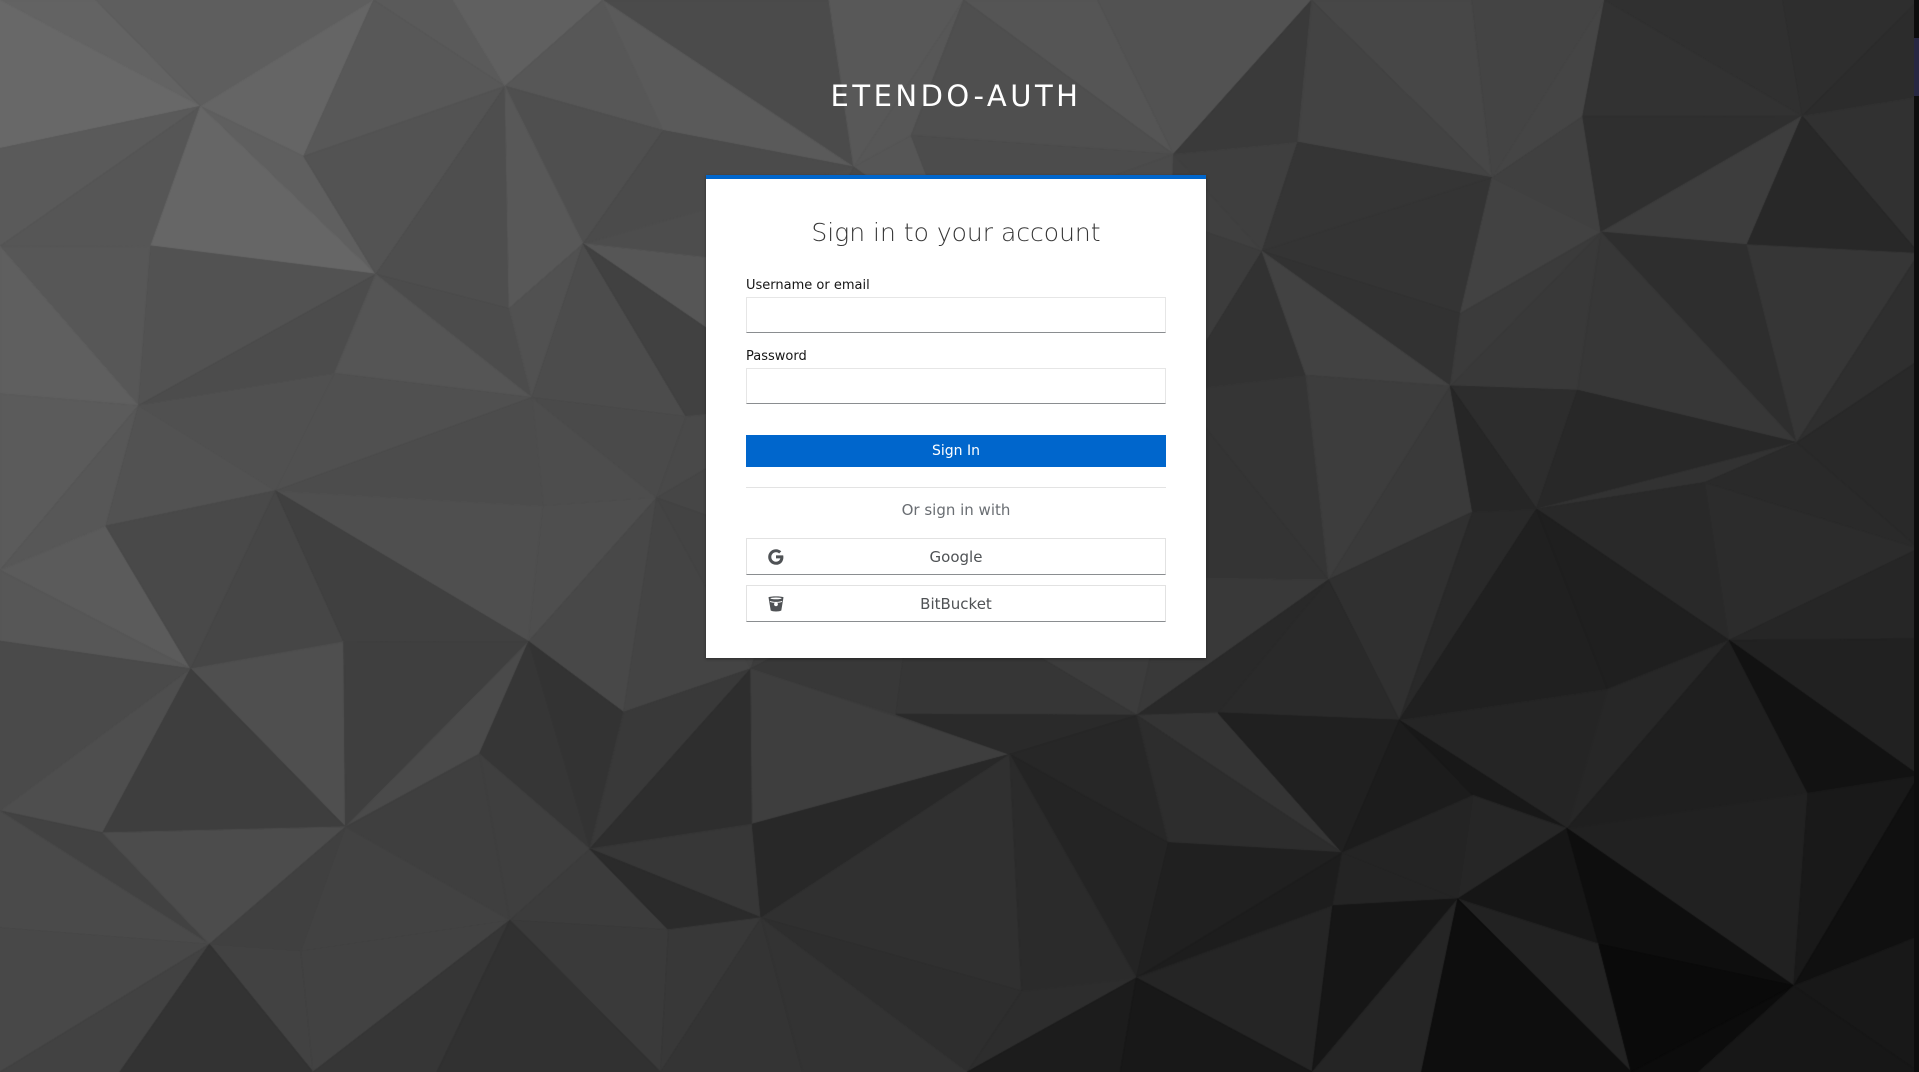 Image resolution: width=1919 pixels, height=1072 pixels. I want to click on brand-title: ETENDO-AUTH, so click(956, 96).